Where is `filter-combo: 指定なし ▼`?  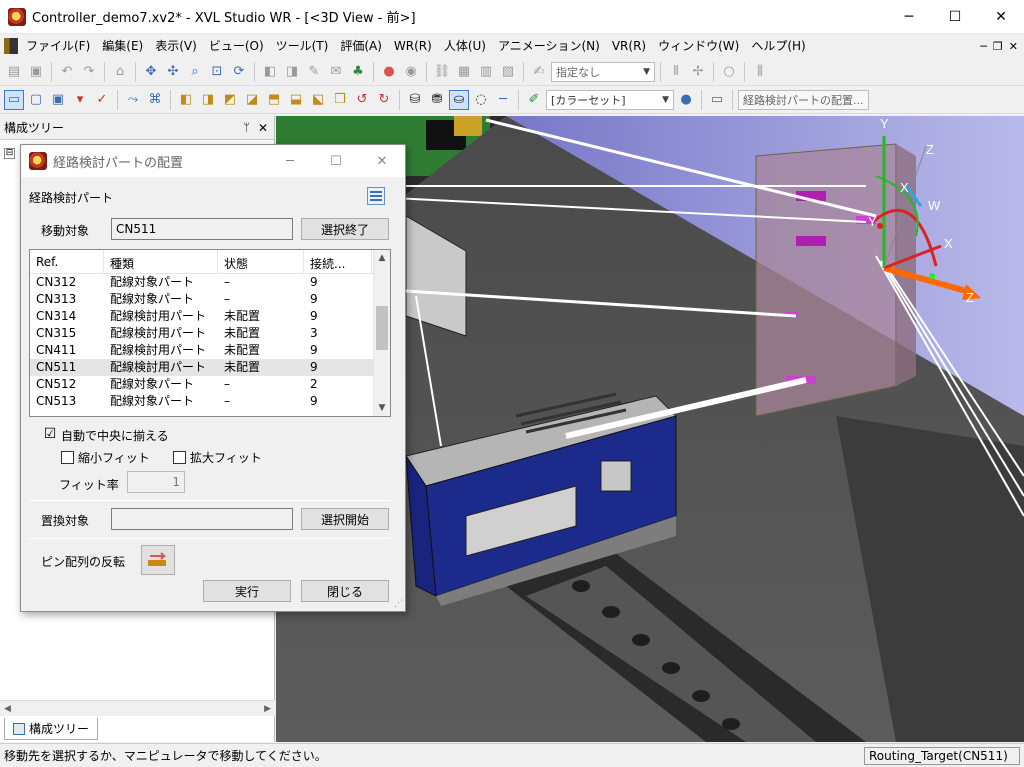 filter-combo: 指定なし ▼ is located at coordinates (603, 71).